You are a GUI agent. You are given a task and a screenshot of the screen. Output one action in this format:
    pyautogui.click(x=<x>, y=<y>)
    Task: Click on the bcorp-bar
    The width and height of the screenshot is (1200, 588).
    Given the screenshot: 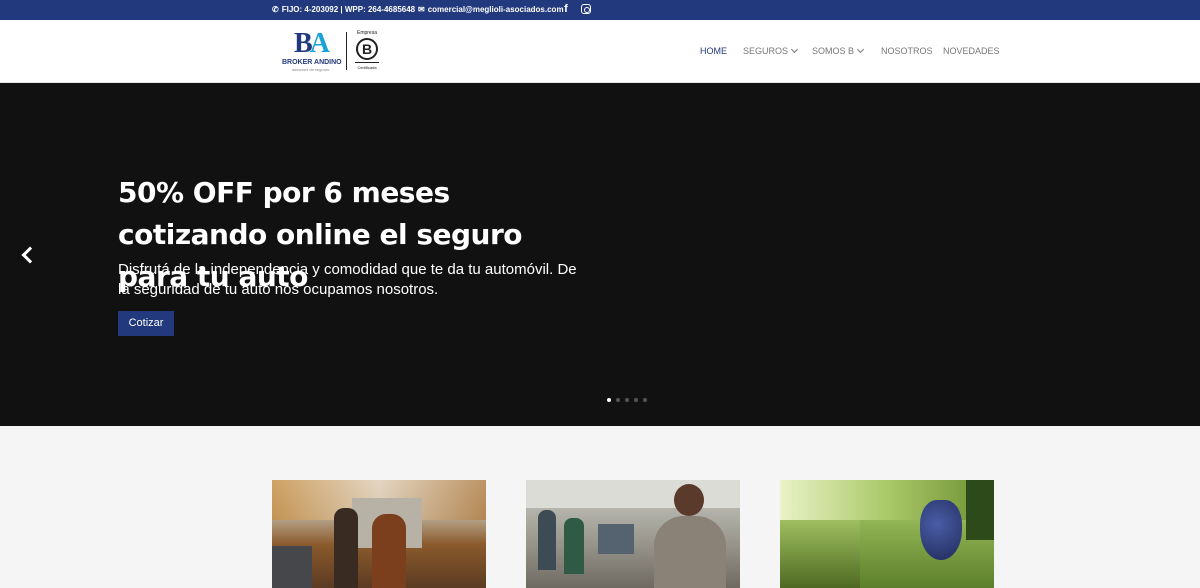 What is the action you would take?
    pyautogui.click(x=367, y=62)
    